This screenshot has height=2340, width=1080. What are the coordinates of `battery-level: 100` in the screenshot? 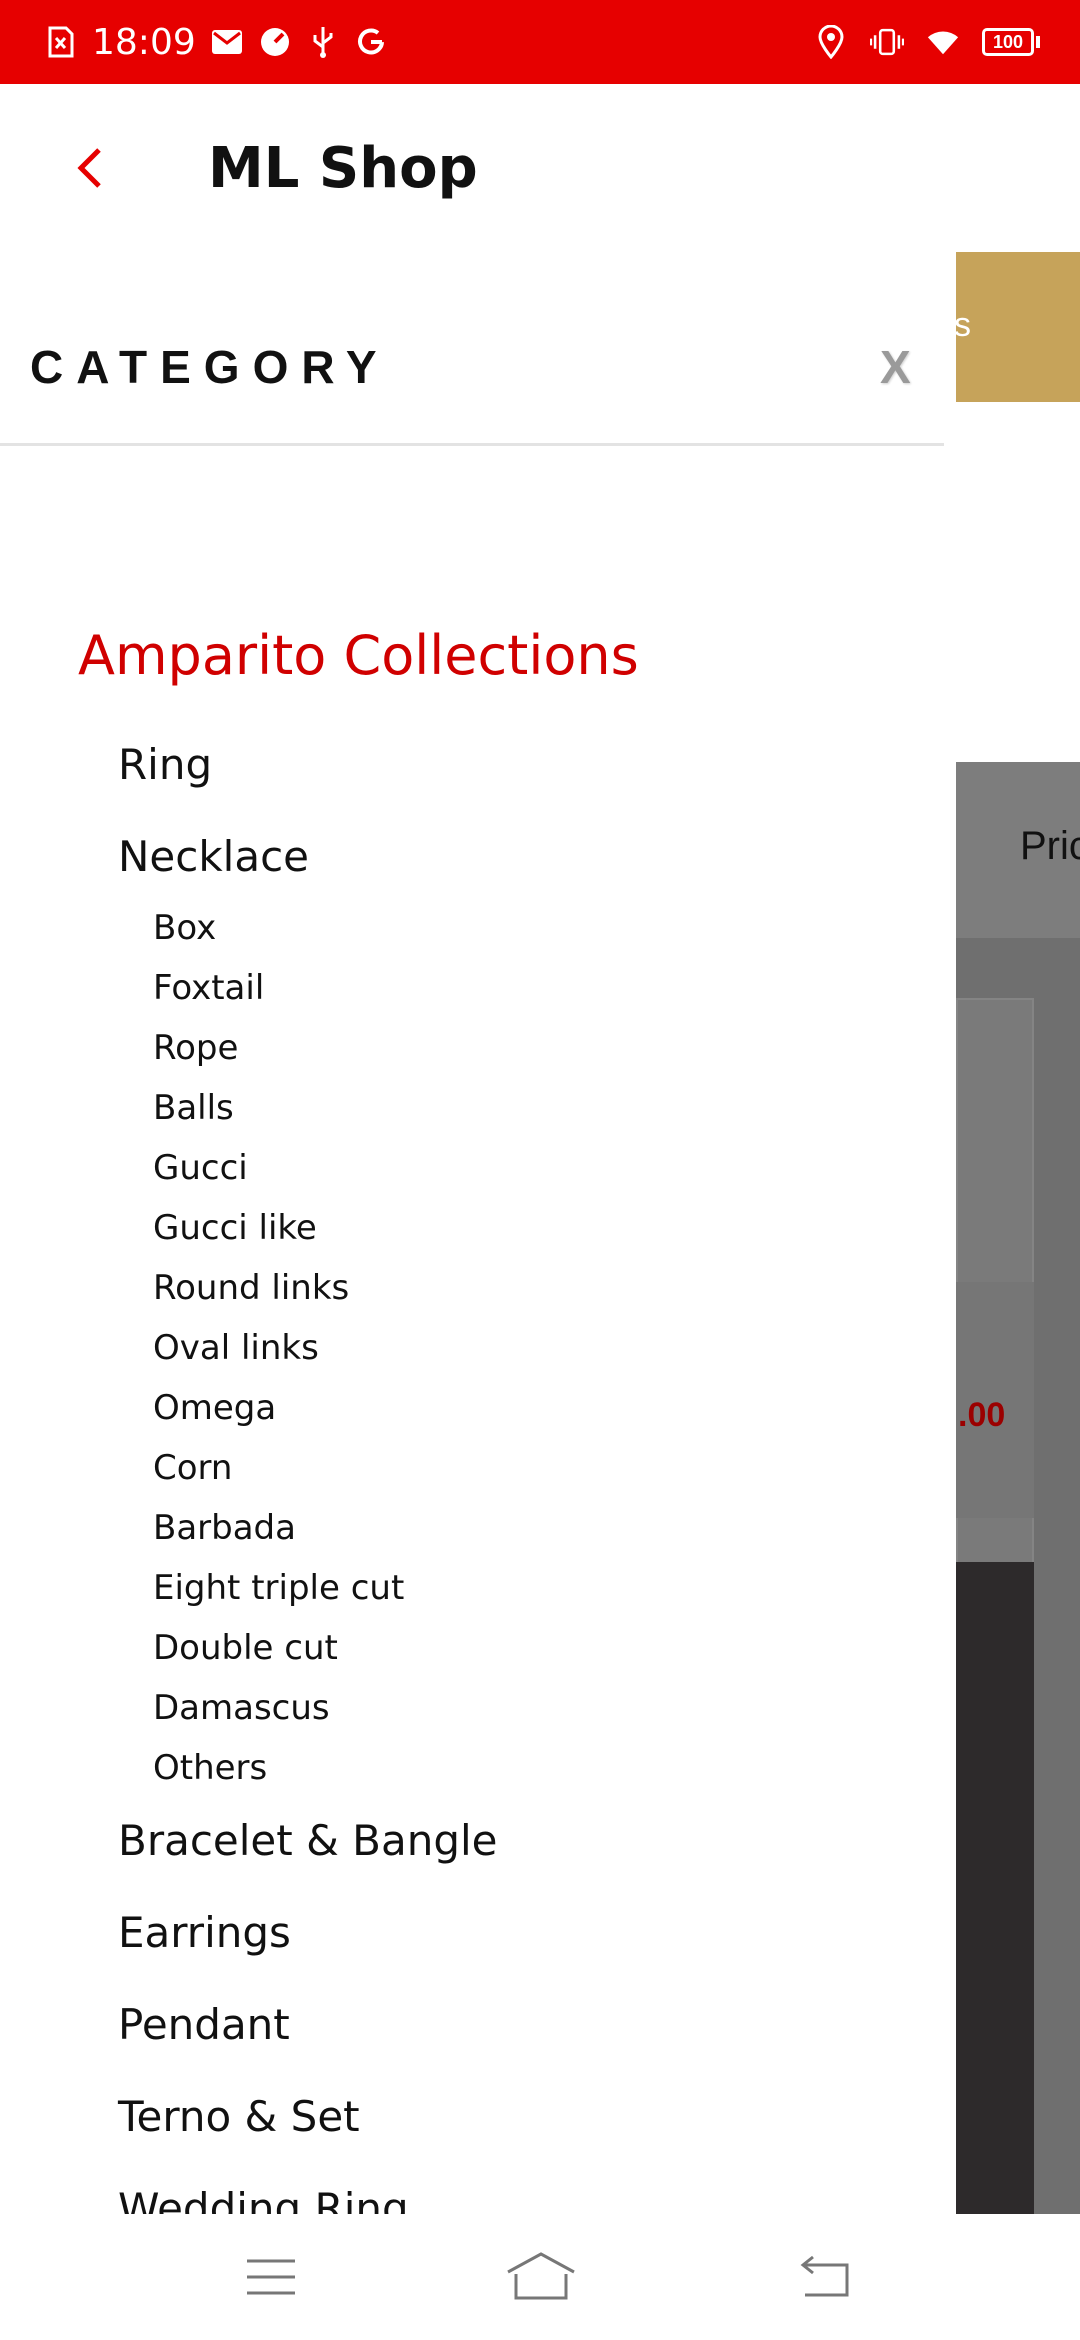 It's located at (1008, 42).